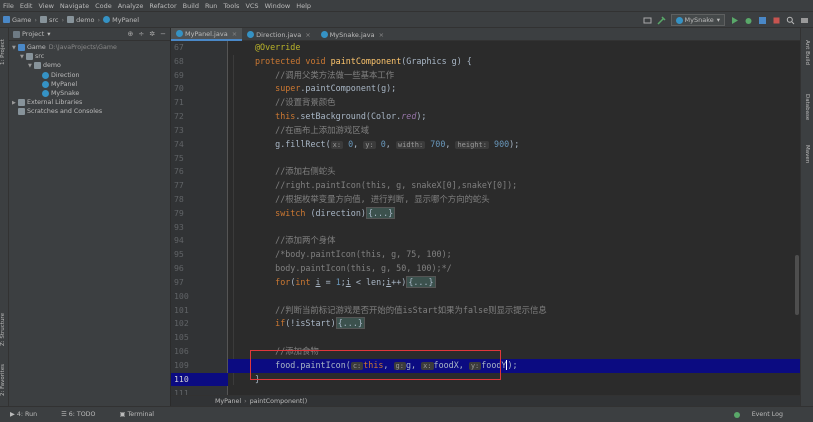 The image size is (813, 422). I want to click on event-log-icon, so click(736, 414).